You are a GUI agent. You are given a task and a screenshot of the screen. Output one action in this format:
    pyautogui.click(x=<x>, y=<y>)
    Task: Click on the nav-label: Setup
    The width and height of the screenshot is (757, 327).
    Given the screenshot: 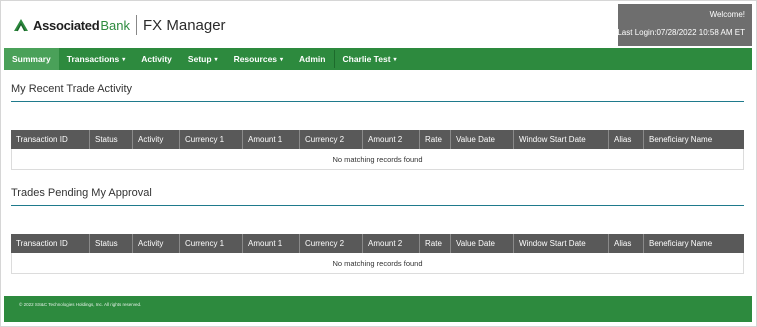 What is the action you would take?
    pyautogui.click(x=199, y=59)
    